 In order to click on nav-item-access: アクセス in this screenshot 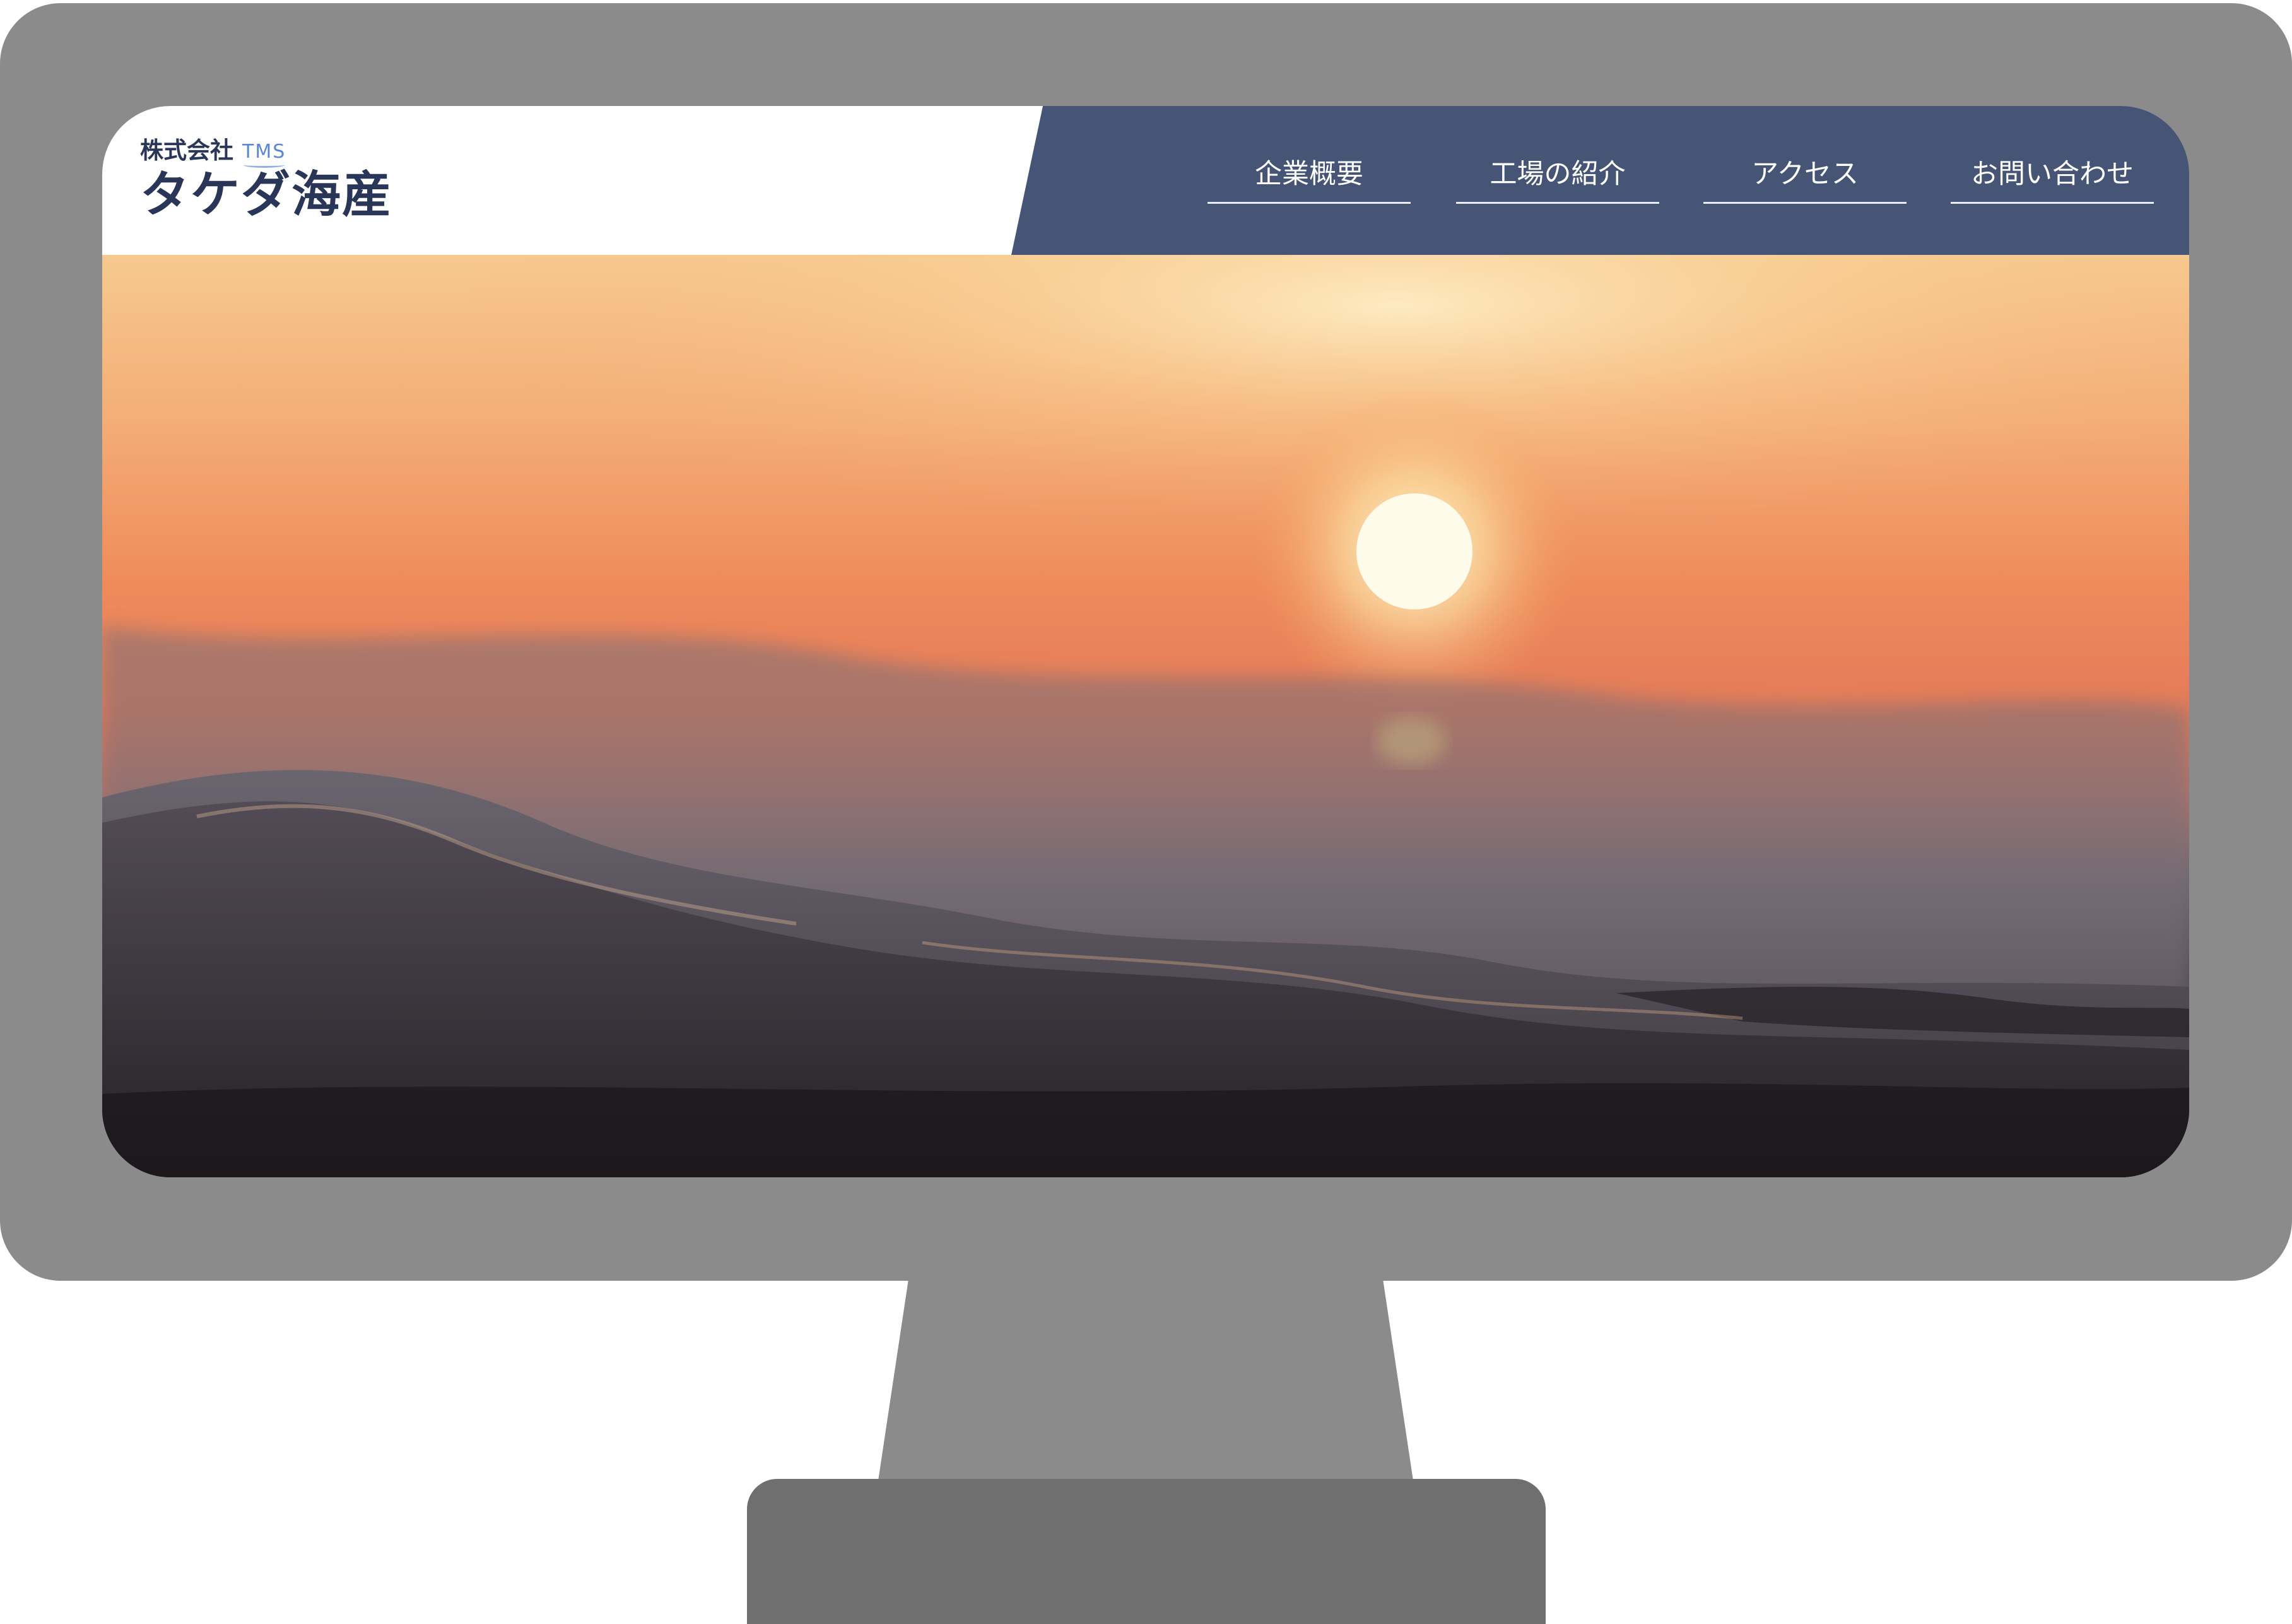, I will do `click(1805, 179)`.